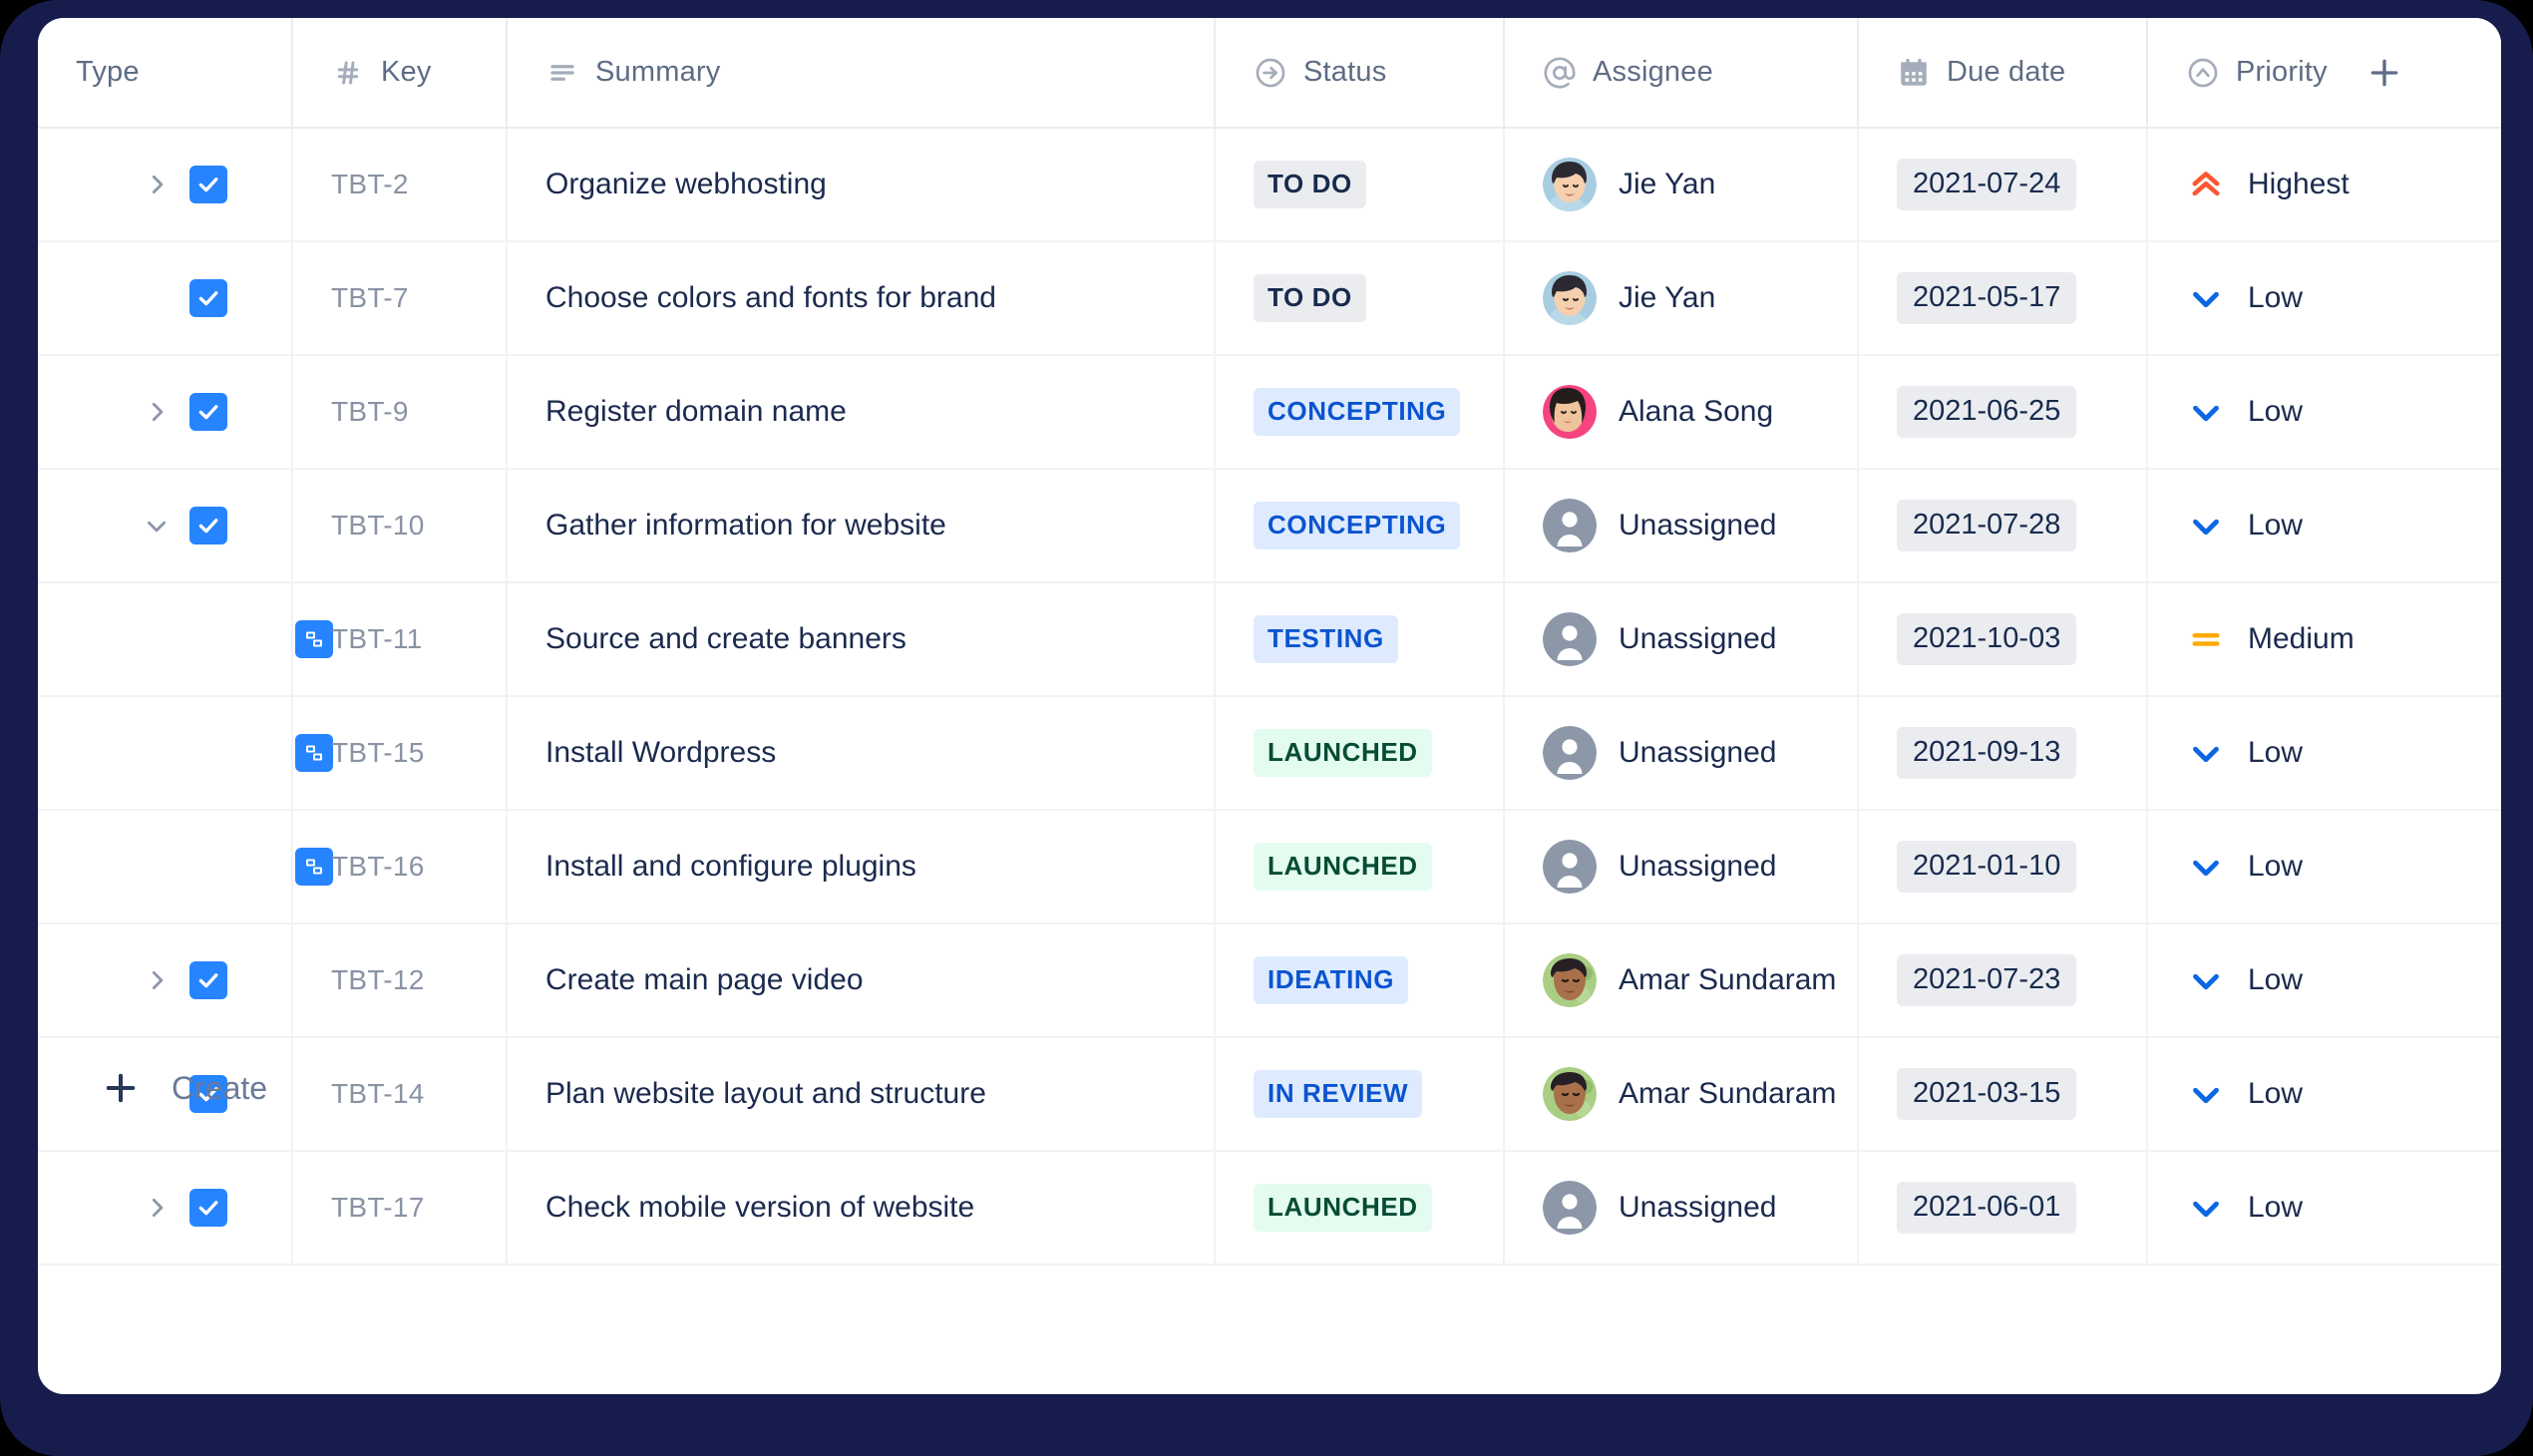 The height and width of the screenshot is (1456, 2533). I want to click on create-issue-button: Create, so click(1269, 1088).